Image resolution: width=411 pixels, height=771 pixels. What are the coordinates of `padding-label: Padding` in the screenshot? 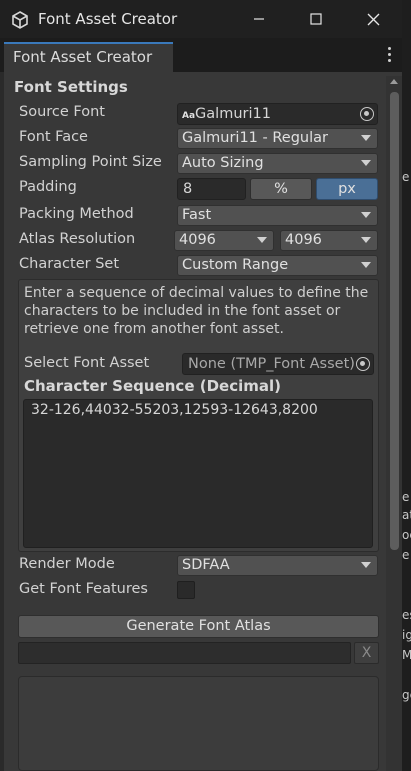 It's located at (48, 187).